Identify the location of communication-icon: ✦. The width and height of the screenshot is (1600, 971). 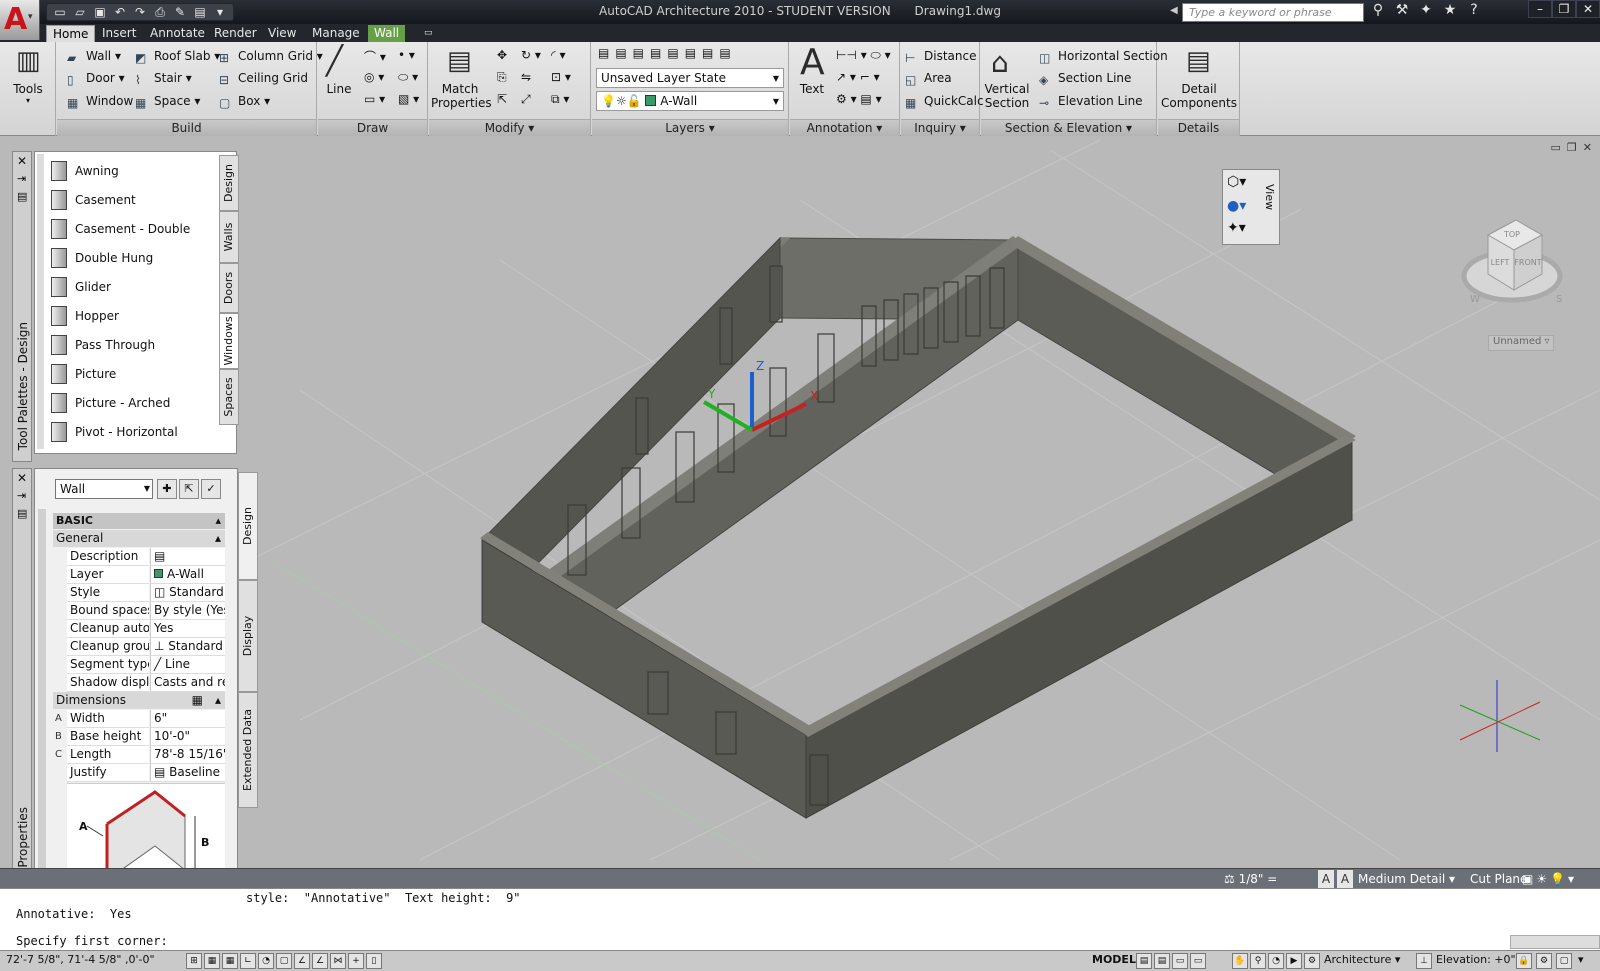
(1426, 10).